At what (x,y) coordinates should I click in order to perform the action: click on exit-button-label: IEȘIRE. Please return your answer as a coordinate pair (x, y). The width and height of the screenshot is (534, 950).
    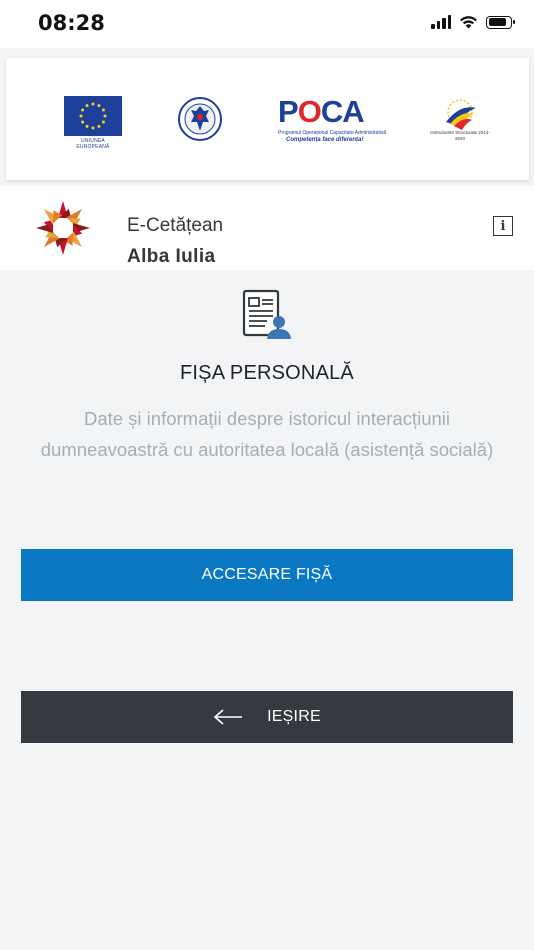
    Looking at the image, I should click on (294, 716).